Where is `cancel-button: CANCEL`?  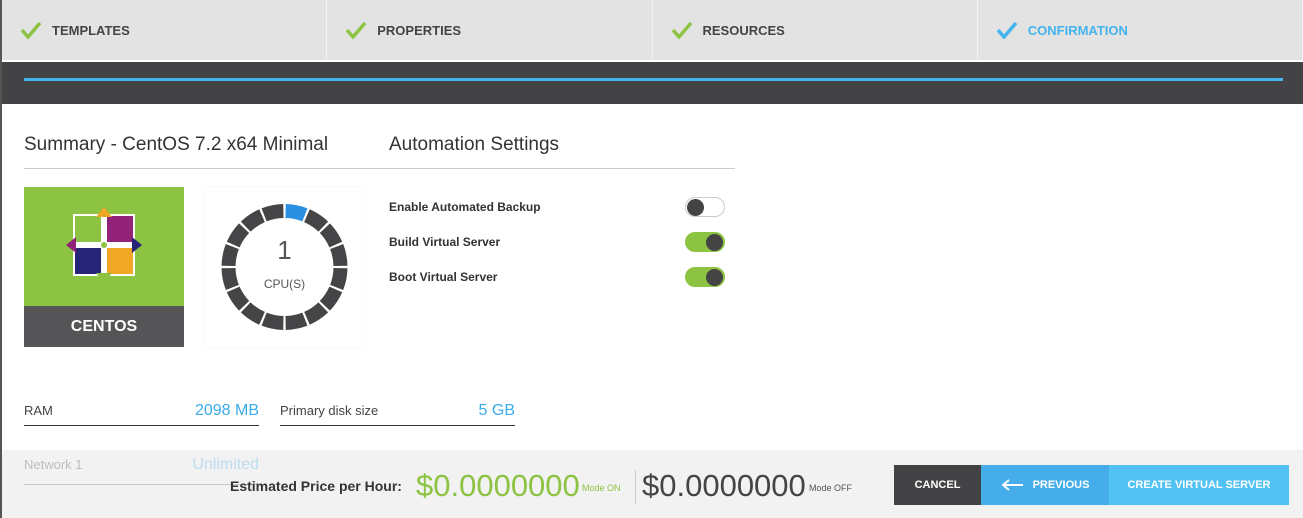
cancel-button: CANCEL is located at coordinates (937, 485).